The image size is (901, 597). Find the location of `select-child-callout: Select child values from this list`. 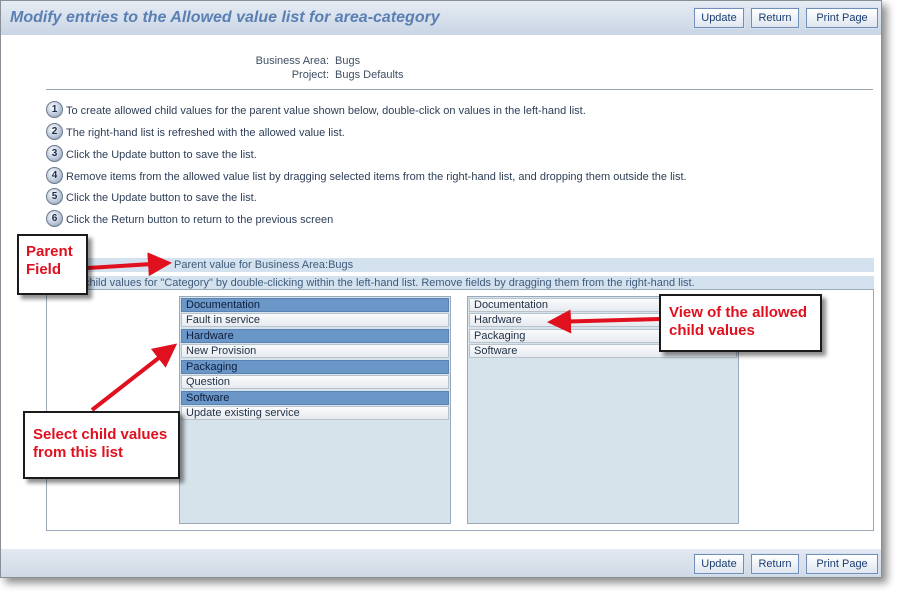

select-child-callout: Select child values from this list is located at coordinates (101, 445).